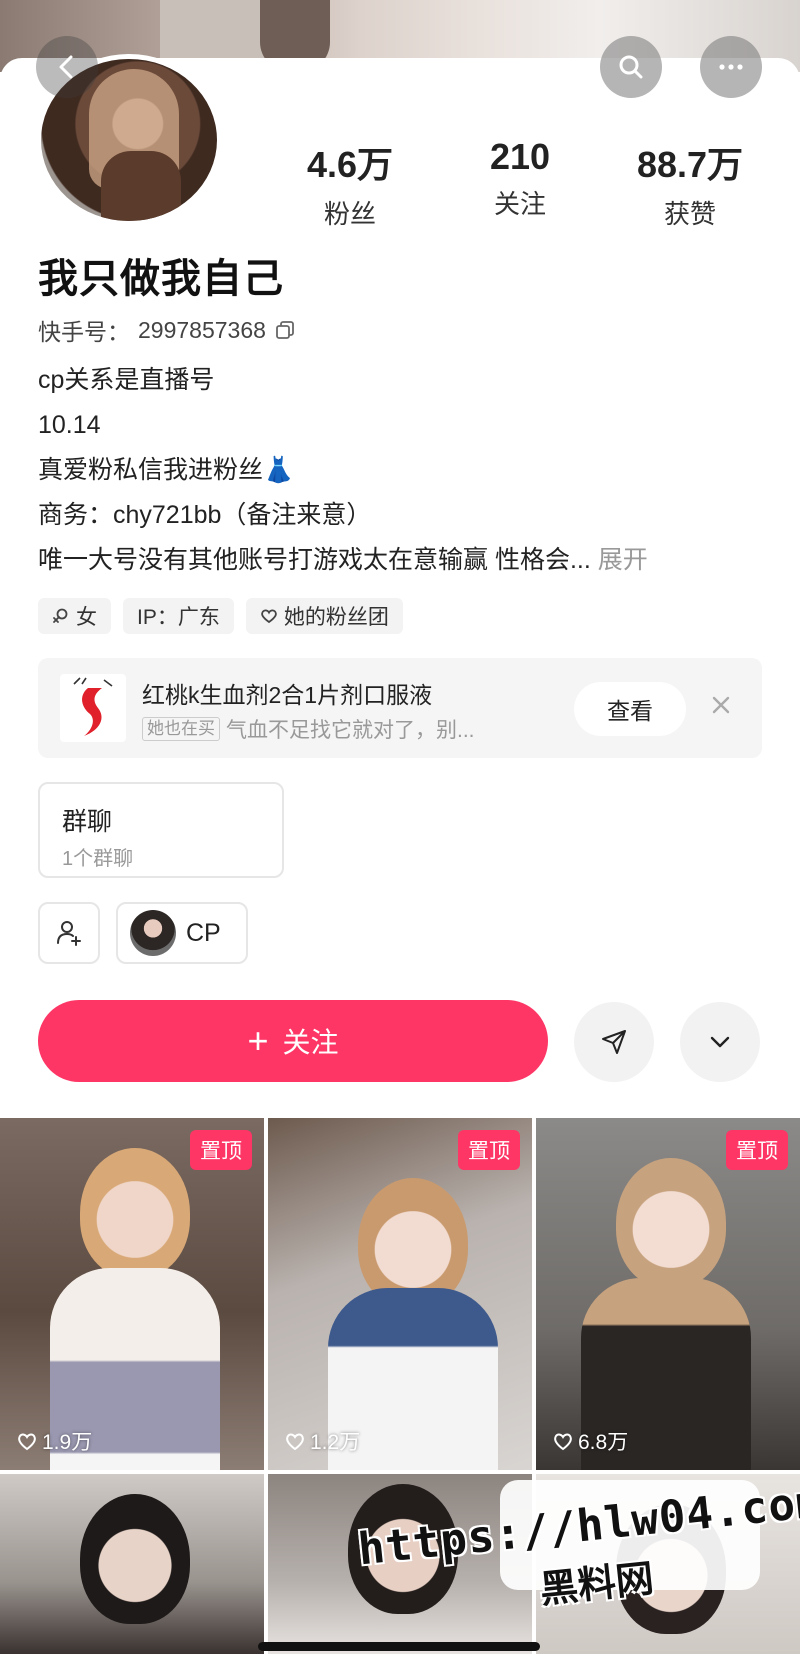 Image resolution: width=800 pixels, height=1661 pixels. Describe the element at coordinates (126, 380) in the screenshot. I see `bio-line: cp关系是直播号` at that location.